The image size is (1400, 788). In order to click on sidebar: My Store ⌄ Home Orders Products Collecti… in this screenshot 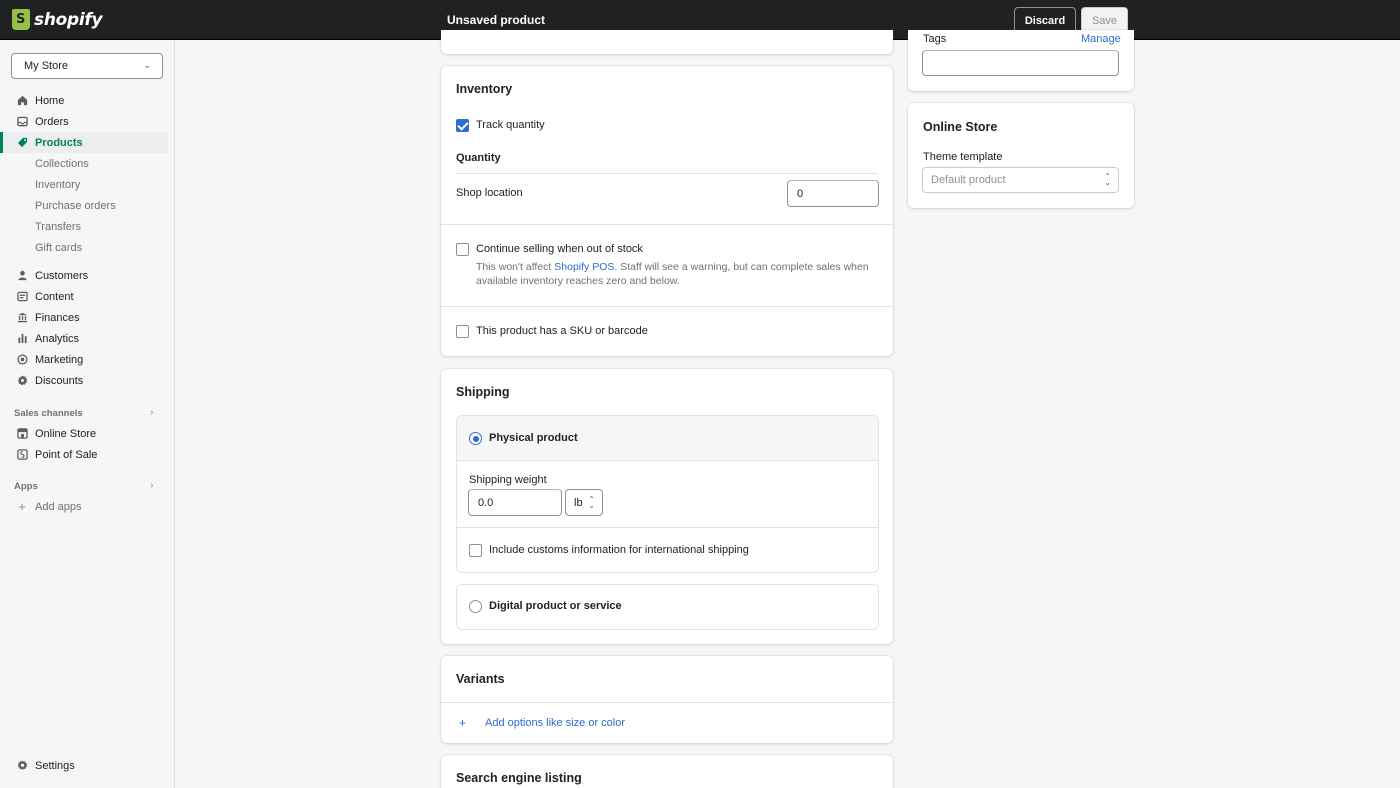, I will do `click(87, 414)`.